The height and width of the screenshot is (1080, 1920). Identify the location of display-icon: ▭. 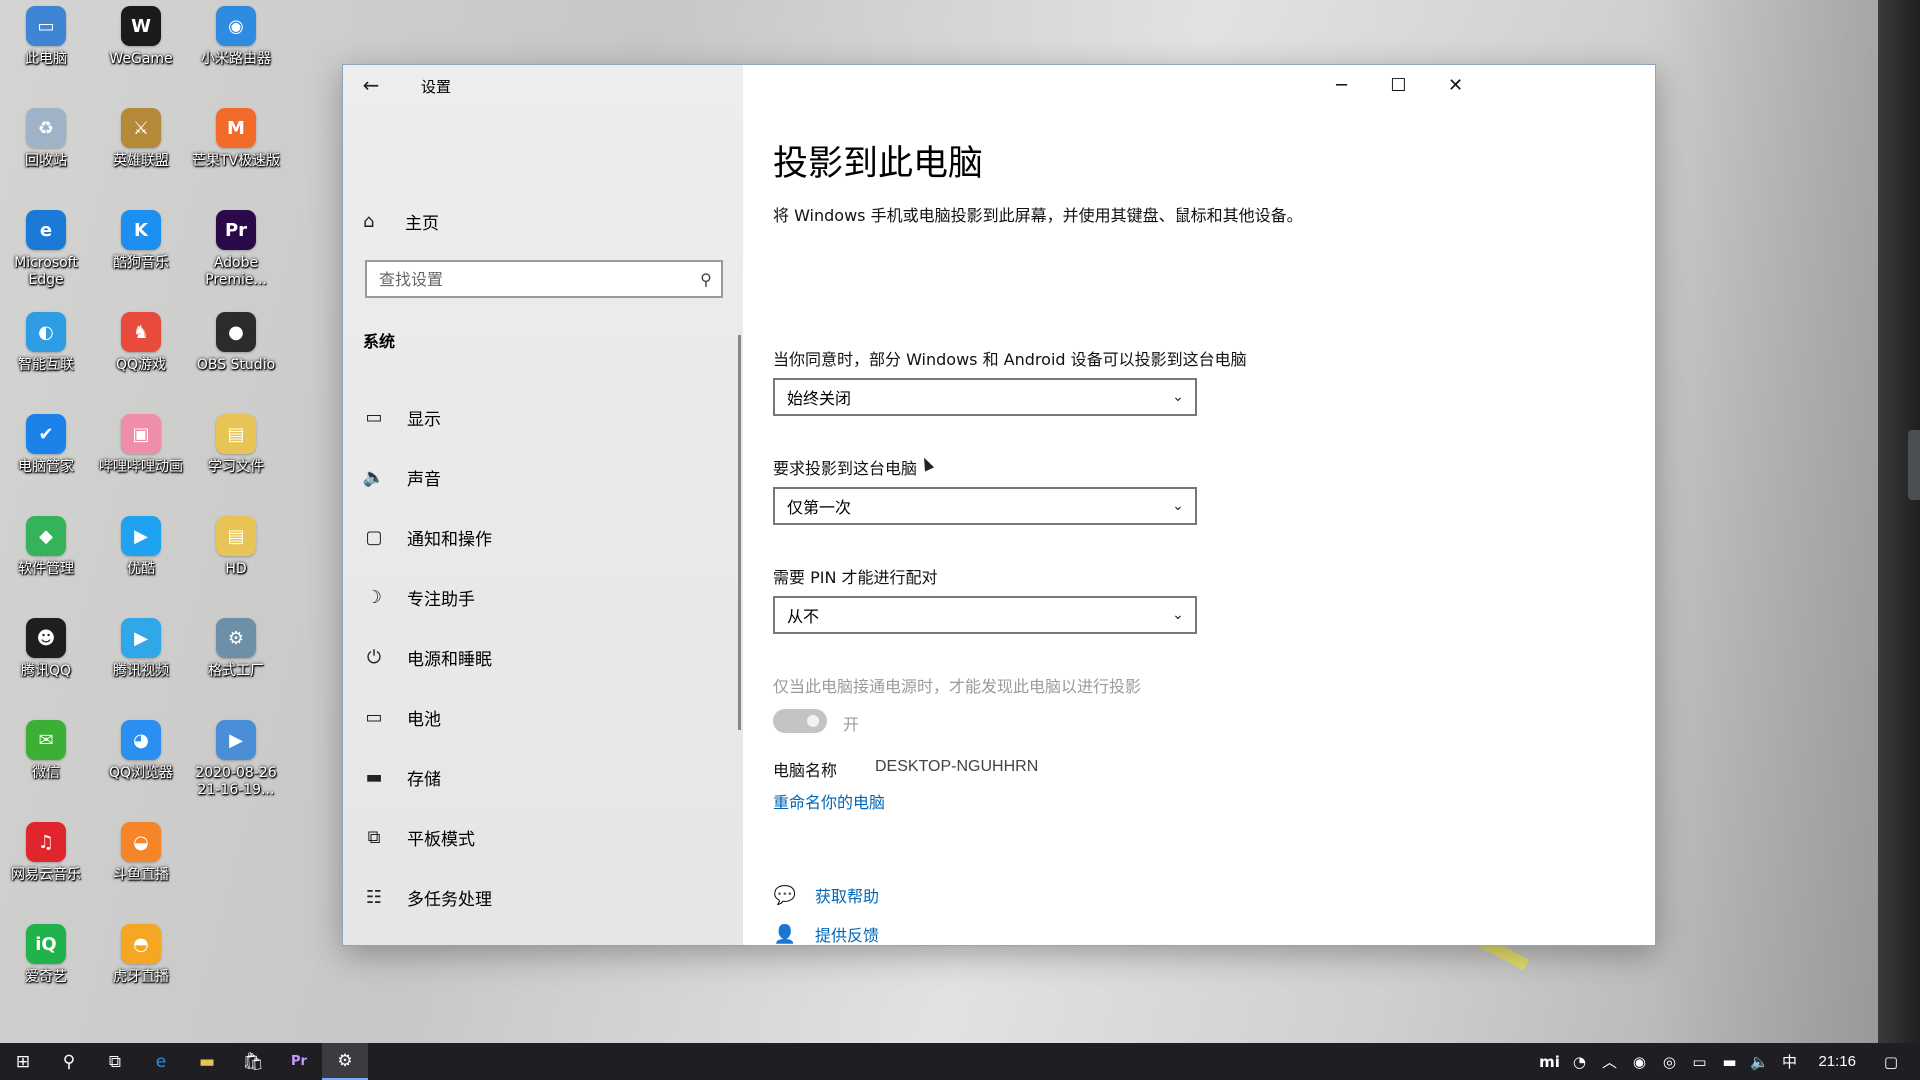
(374, 417).